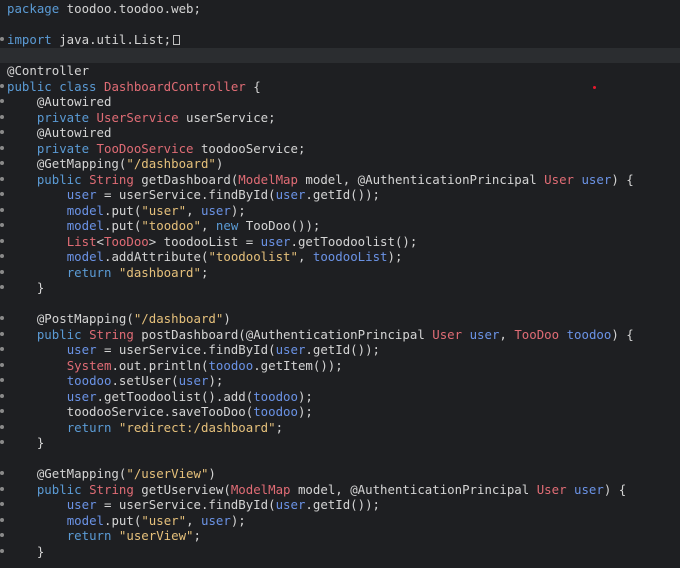 The width and height of the screenshot is (680, 568). What do you see at coordinates (25, 443) in the screenshot?
I see `code-text: }` at bounding box center [25, 443].